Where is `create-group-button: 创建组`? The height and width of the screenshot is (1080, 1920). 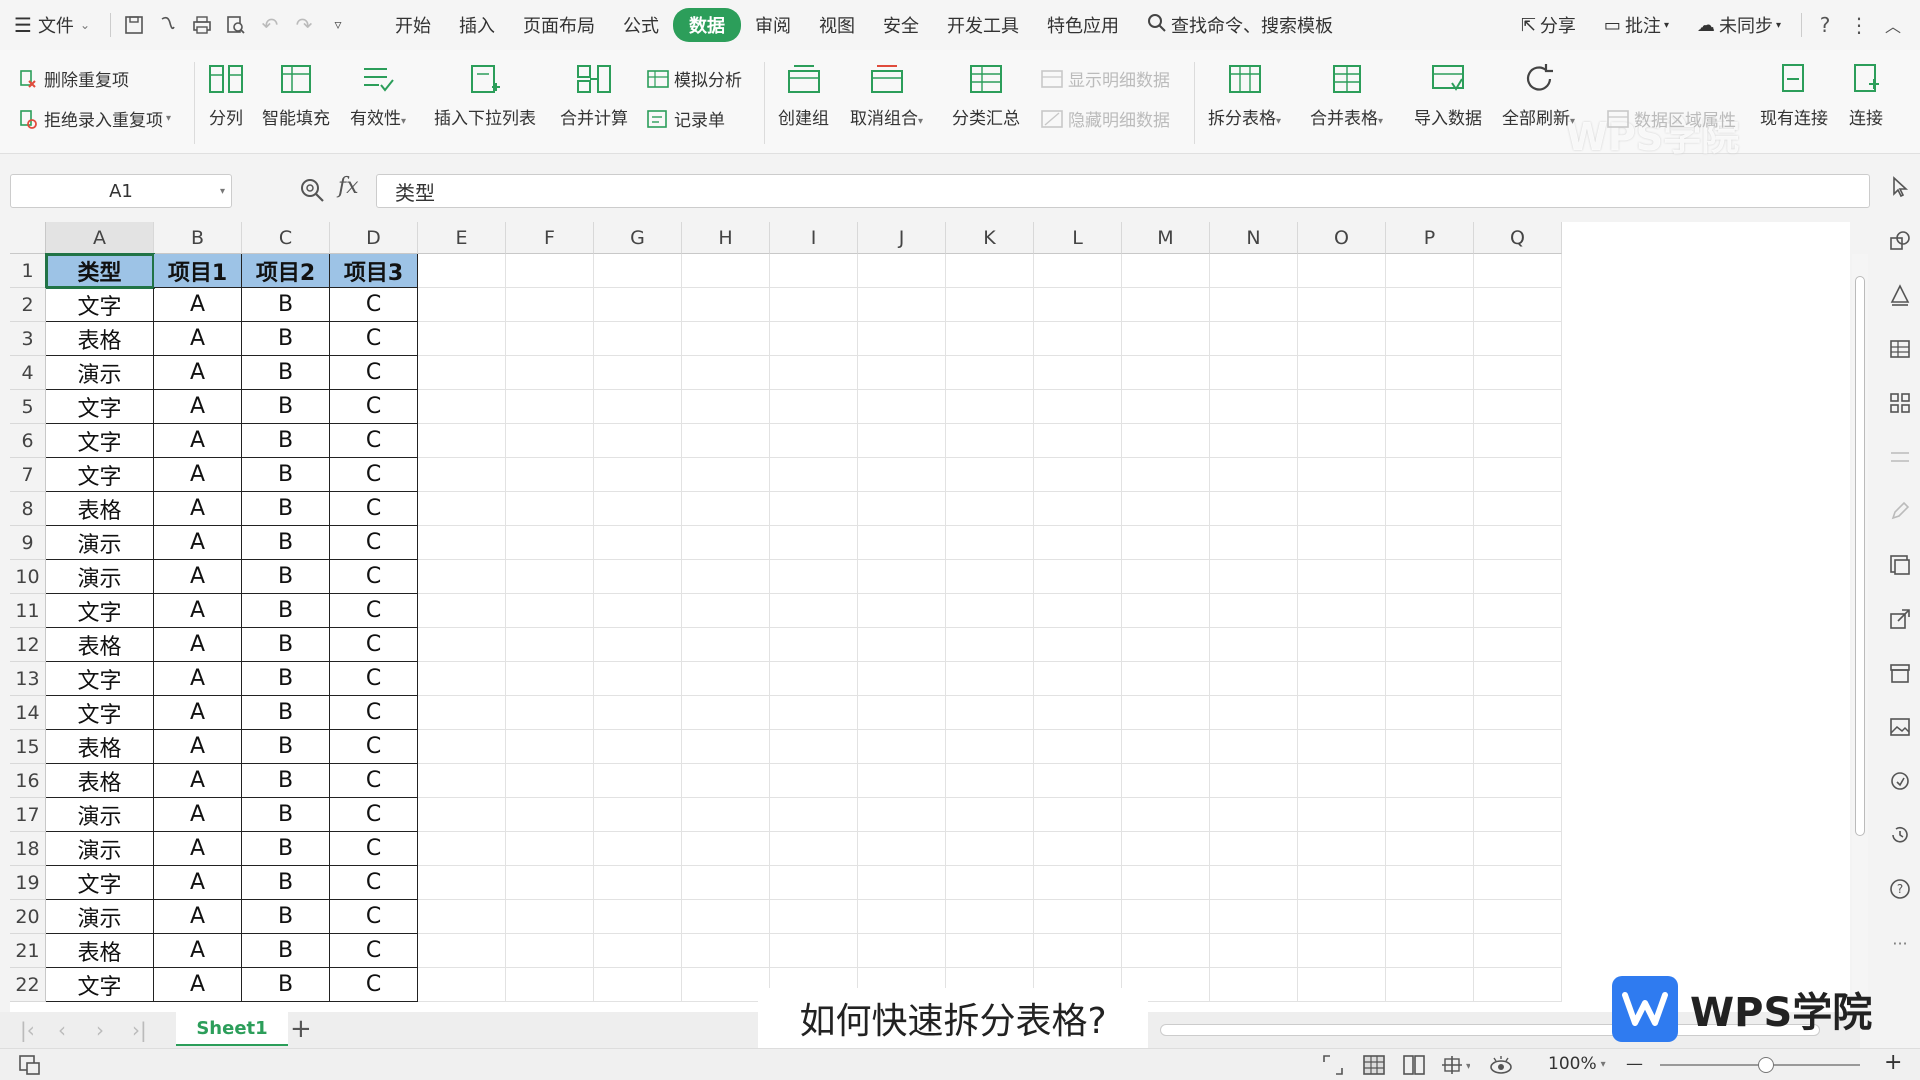 create-group-button: 创建组 is located at coordinates (803, 94).